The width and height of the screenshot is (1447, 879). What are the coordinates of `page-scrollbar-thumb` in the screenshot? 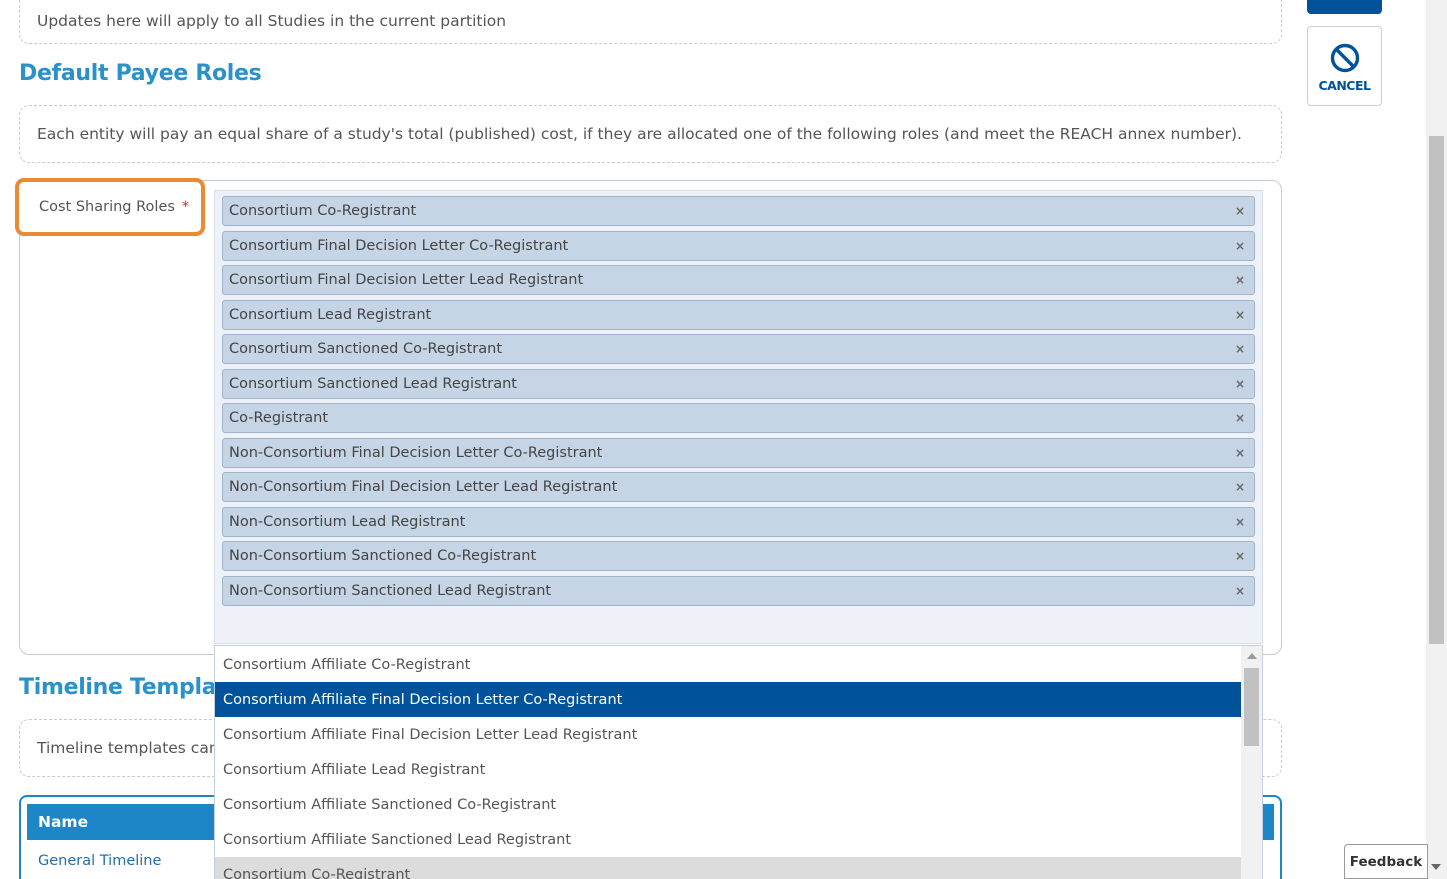 It's located at (1436, 390).